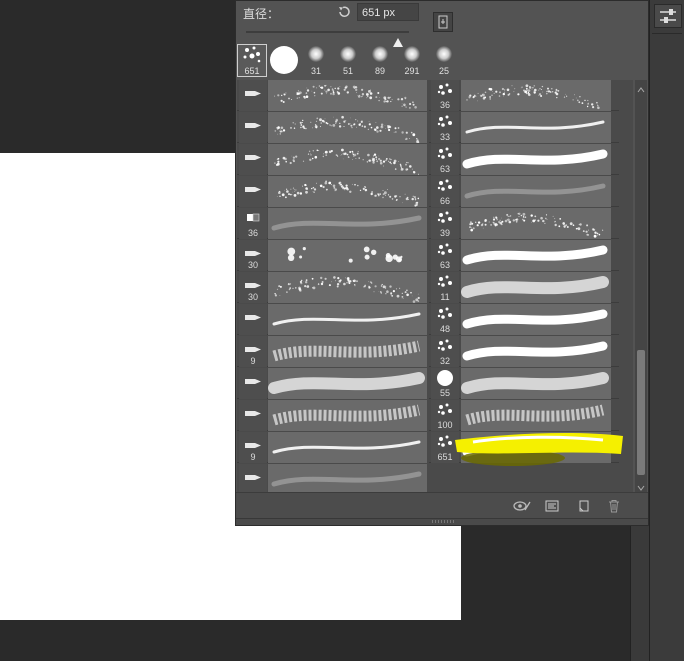  Describe the element at coordinates (253, 287) in the screenshot. I see `brush-tip: 30` at that location.